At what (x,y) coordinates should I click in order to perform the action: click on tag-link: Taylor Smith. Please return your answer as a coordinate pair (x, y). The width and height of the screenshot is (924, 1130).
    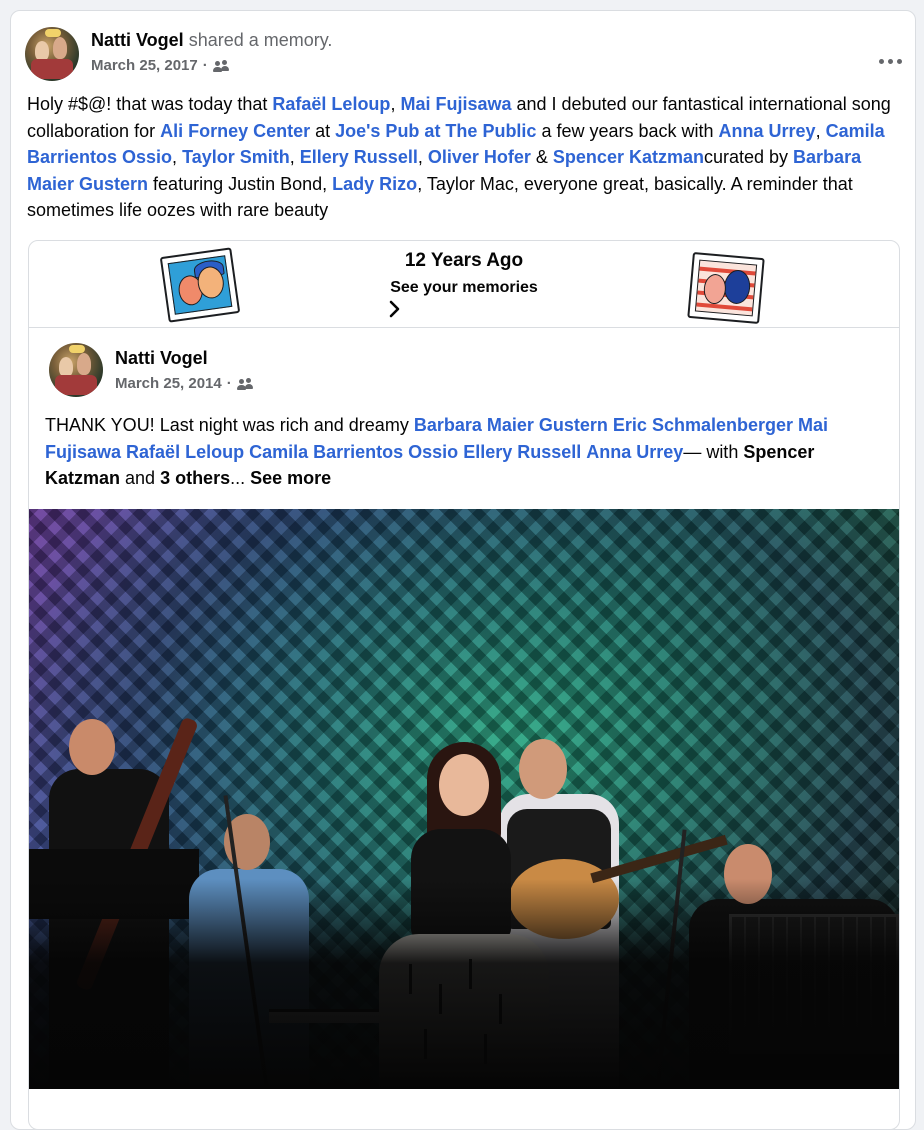
    Looking at the image, I should click on (236, 157).